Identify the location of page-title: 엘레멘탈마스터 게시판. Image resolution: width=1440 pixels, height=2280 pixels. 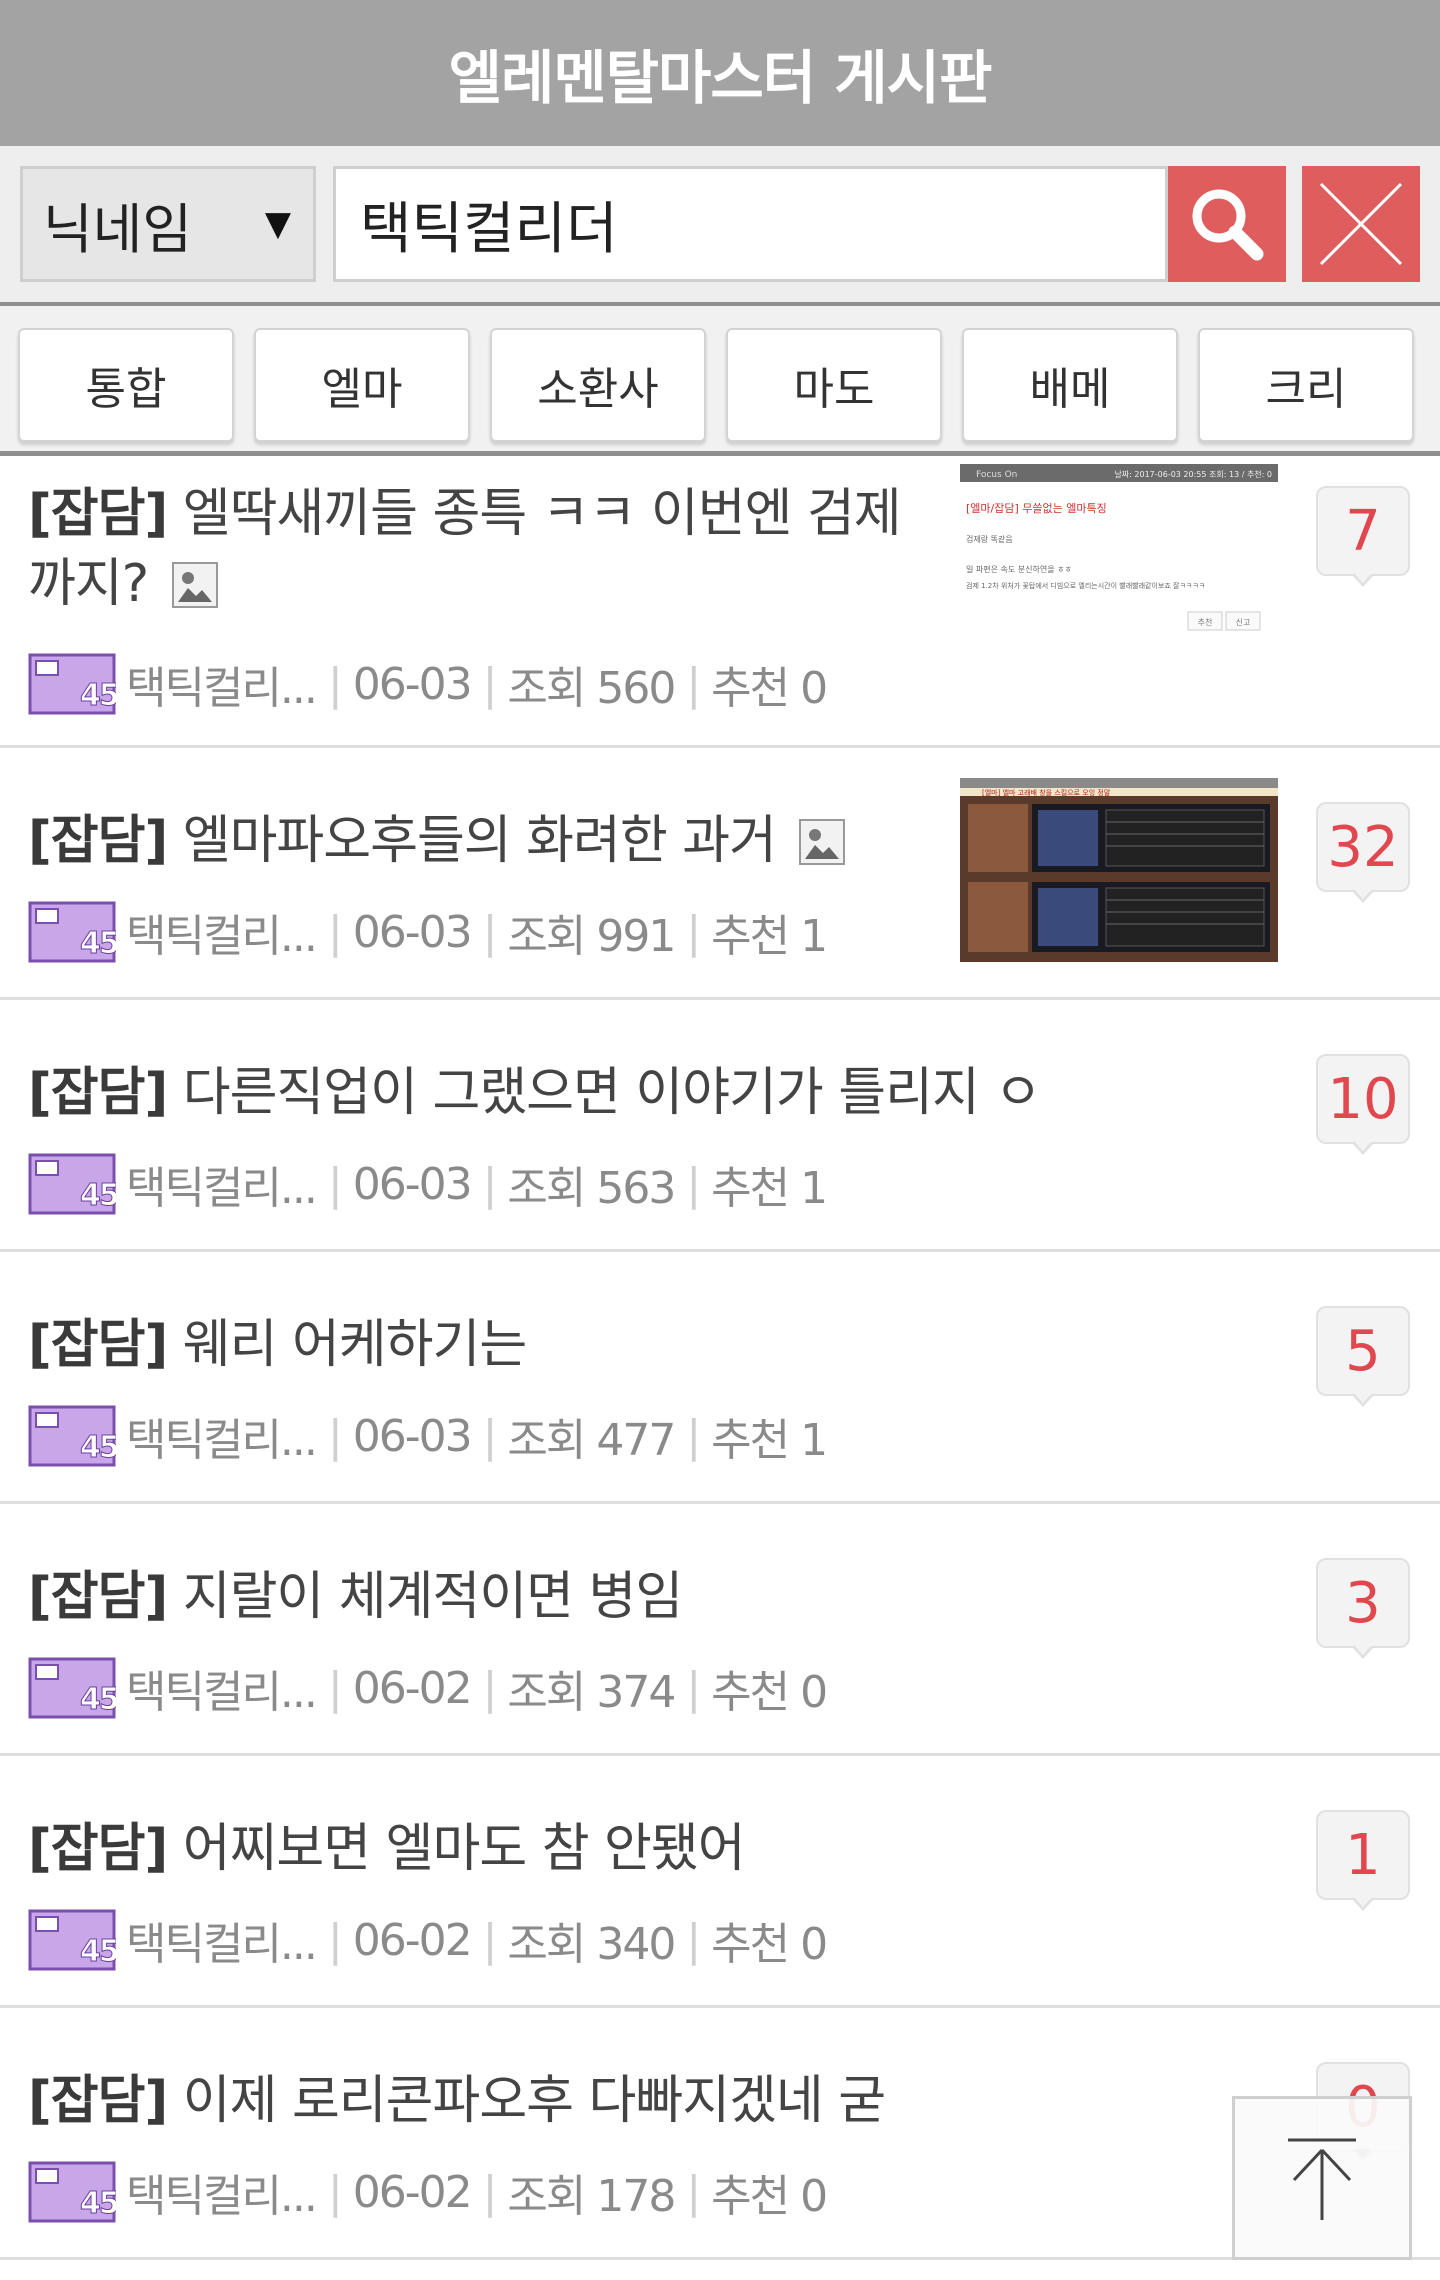
(720, 78).